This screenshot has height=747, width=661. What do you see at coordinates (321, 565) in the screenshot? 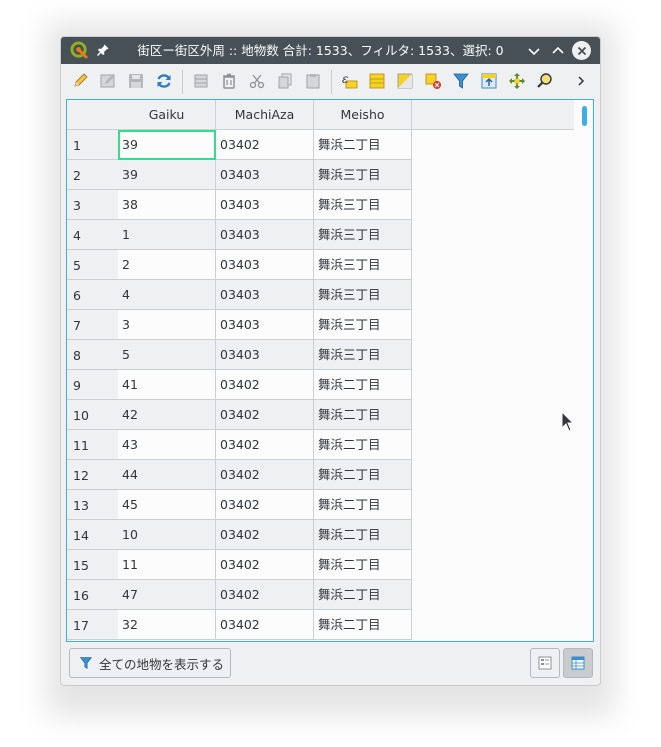
I see `table-row: 15 11 03402 舞浜二丁目` at bounding box center [321, 565].